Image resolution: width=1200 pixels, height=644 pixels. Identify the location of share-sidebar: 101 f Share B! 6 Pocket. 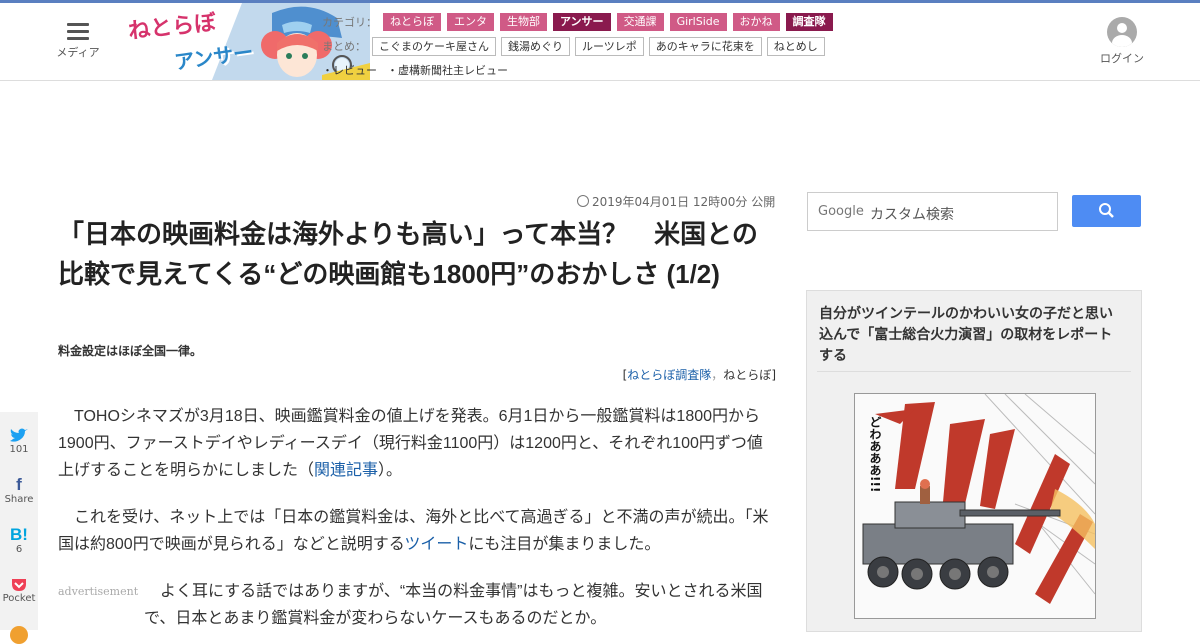
(19, 528).